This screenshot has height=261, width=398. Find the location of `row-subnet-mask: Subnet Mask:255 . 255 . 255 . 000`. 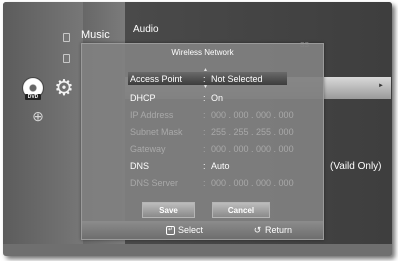

row-subnet-mask: Subnet Mask:255 . 255 . 255 . 000 is located at coordinates (212, 132).